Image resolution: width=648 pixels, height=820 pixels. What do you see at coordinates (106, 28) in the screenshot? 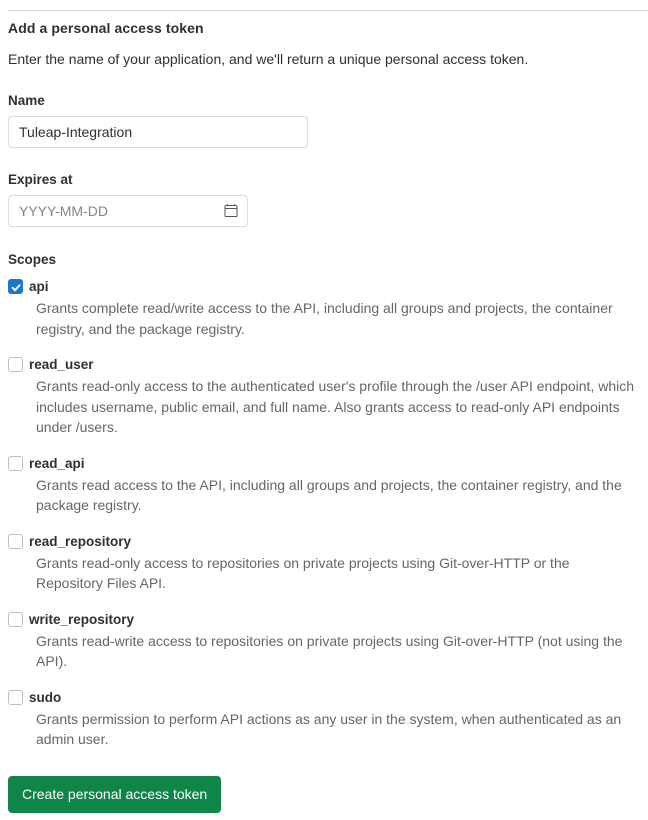
I see `page-title: Add a personal access token` at bounding box center [106, 28].